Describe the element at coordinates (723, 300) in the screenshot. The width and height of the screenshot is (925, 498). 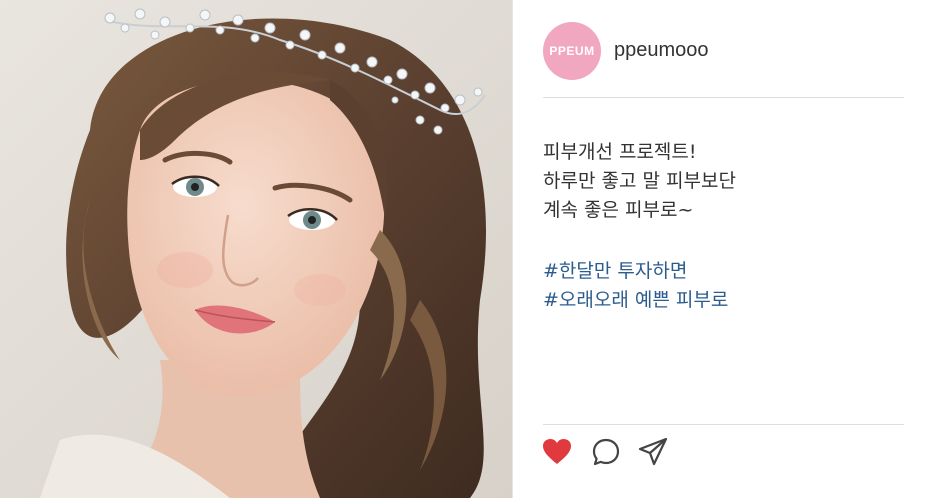
I see `hashtag-link: #오래오래 예쁜 피부로` at that location.